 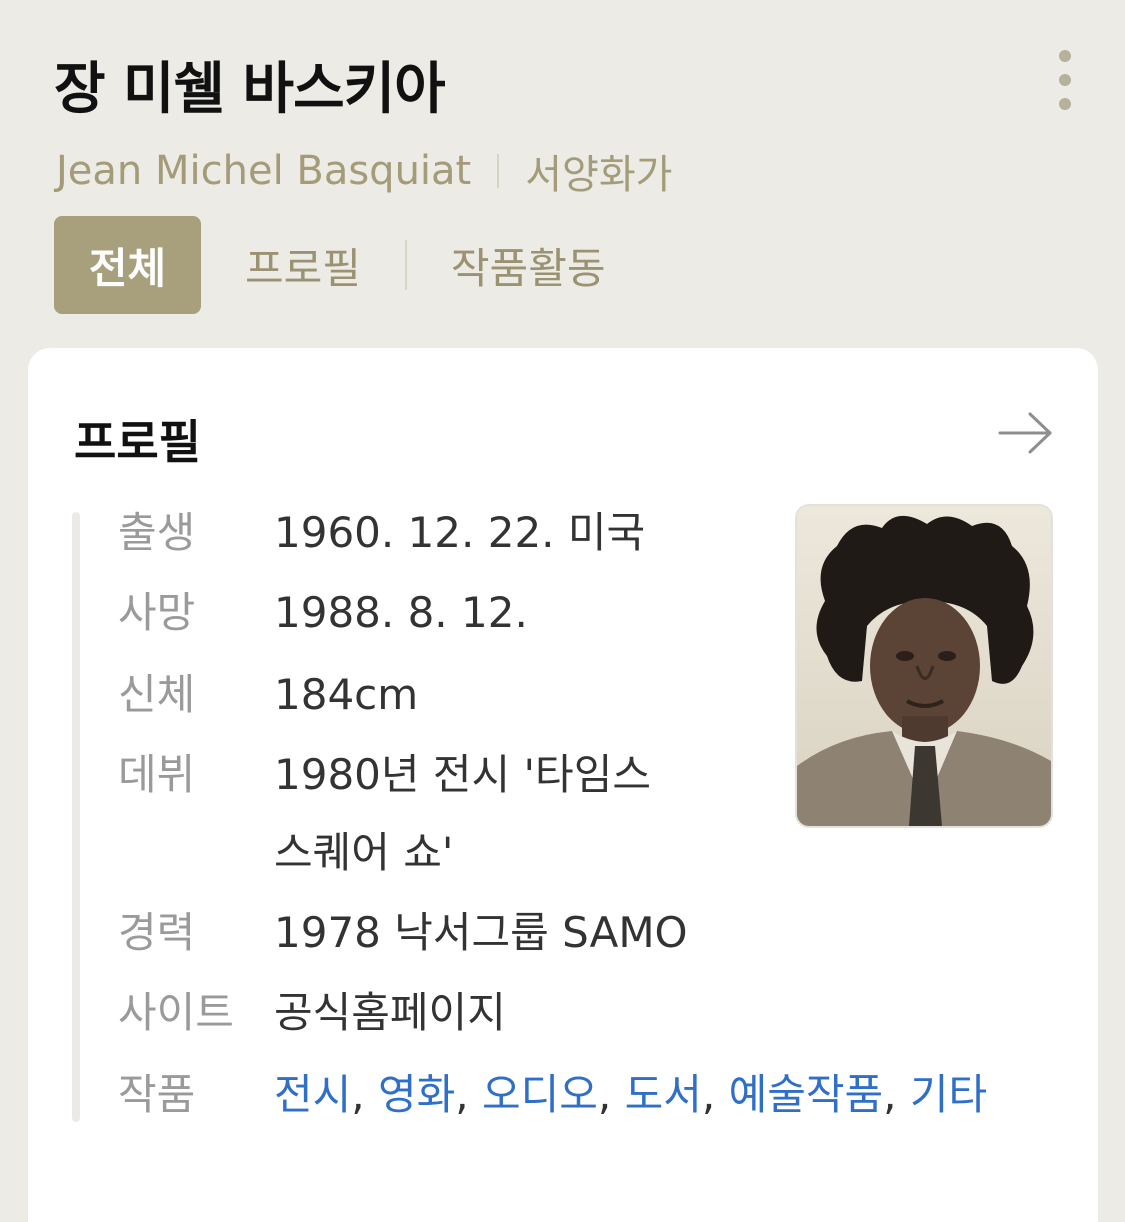 What do you see at coordinates (127, 265) in the screenshot?
I see `tab-all: 전체` at bounding box center [127, 265].